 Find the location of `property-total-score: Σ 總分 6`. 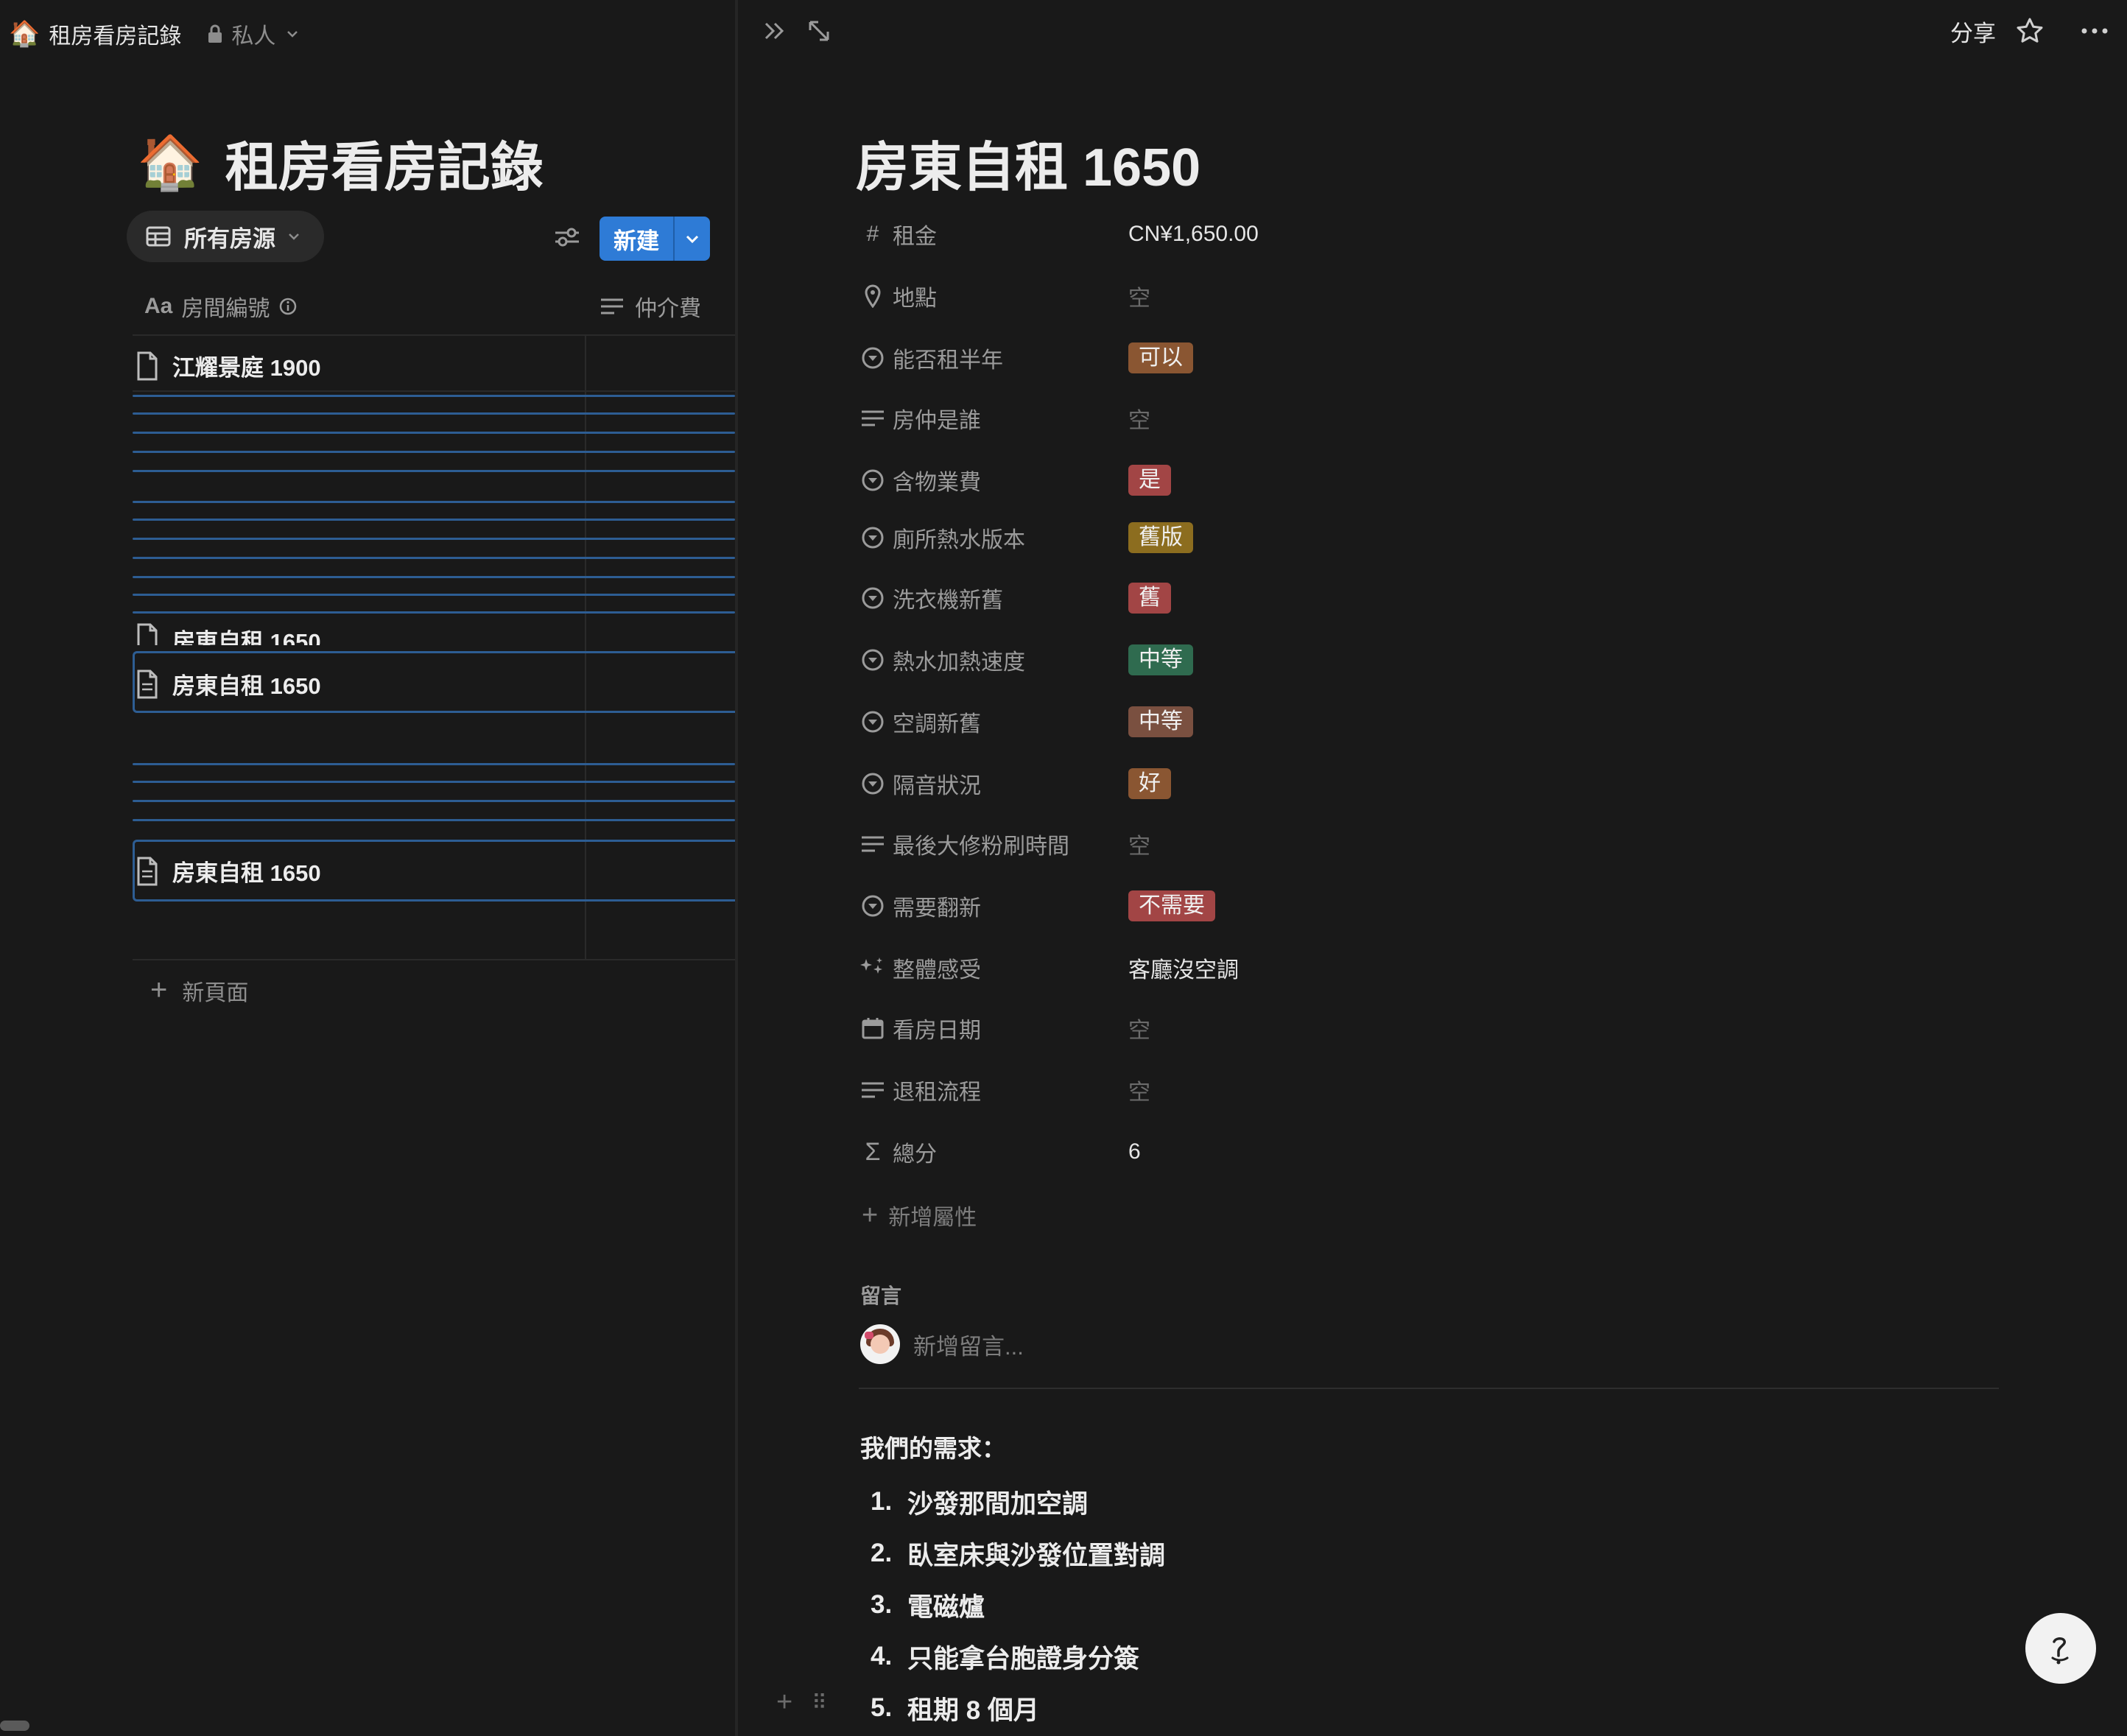

property-total-score: Σ 總分 6 is located at coordinates (1375, 1152).